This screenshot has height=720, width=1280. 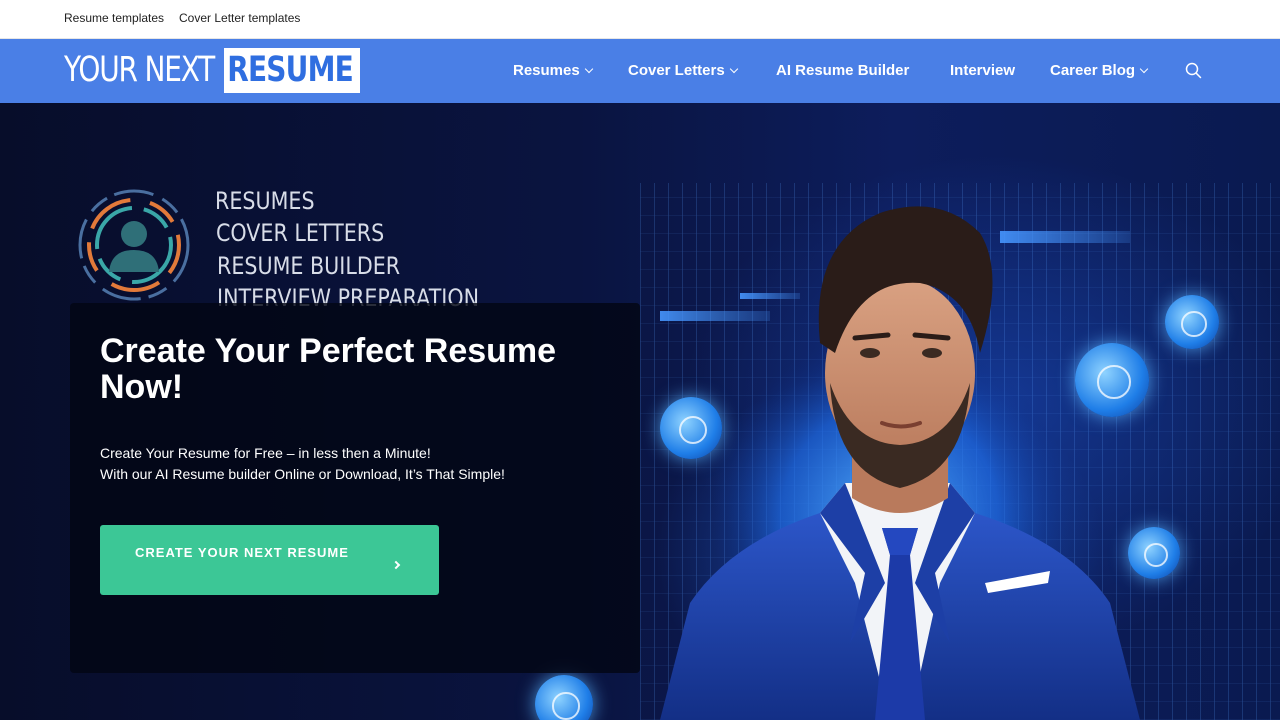 I want to click on nav-item-label: Cover Letters, so click(x=676, y=70).